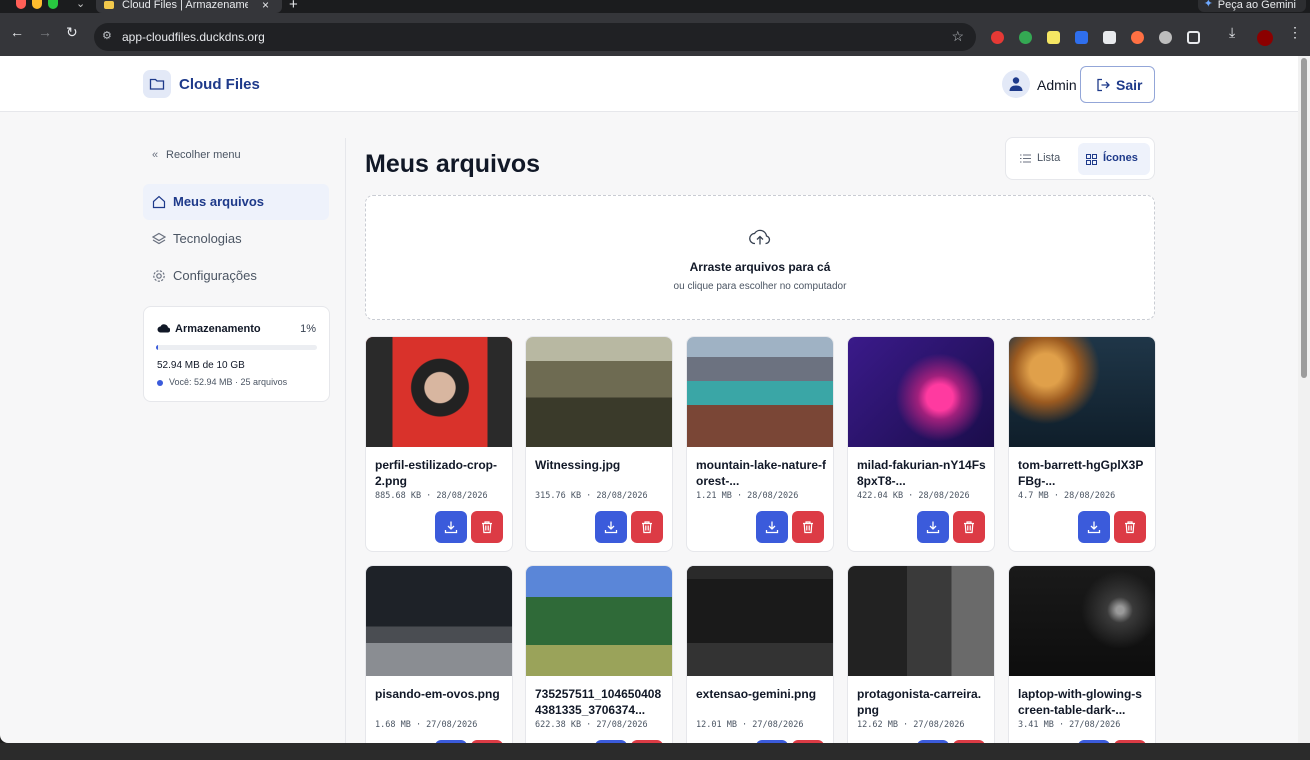 The image size is (1310, 760). What do you see at coordinates (1117, 84) in the screenshot?
I see `logout-button: Sair` at bounding box center [1117, 84].